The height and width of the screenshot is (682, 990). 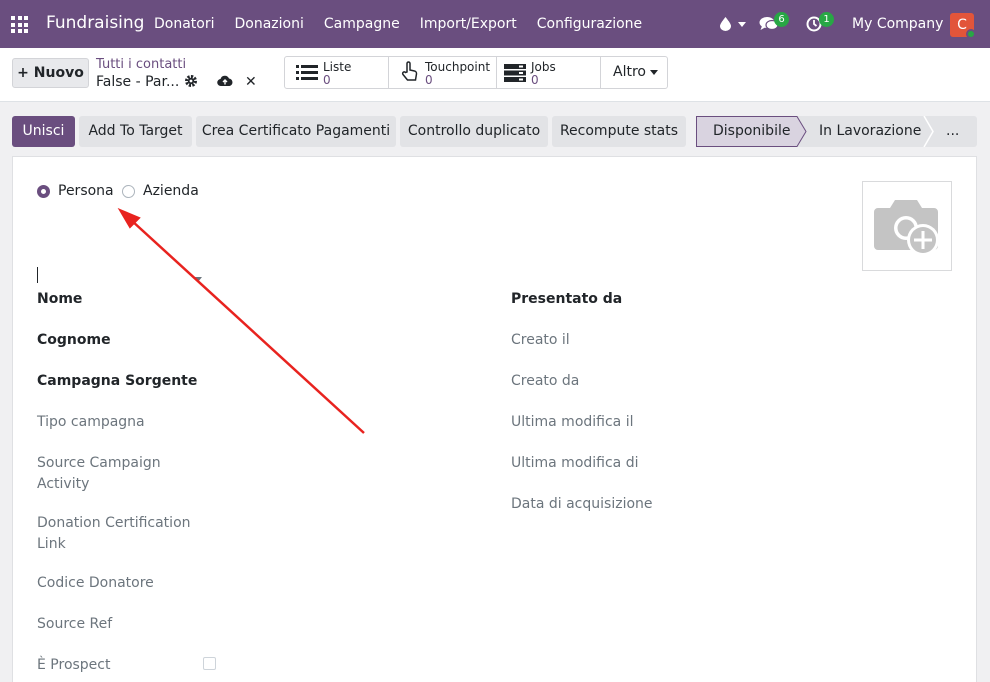 I want to click on label-data-acquisizione: Data di acquisizione, so click(x=582, y=504).